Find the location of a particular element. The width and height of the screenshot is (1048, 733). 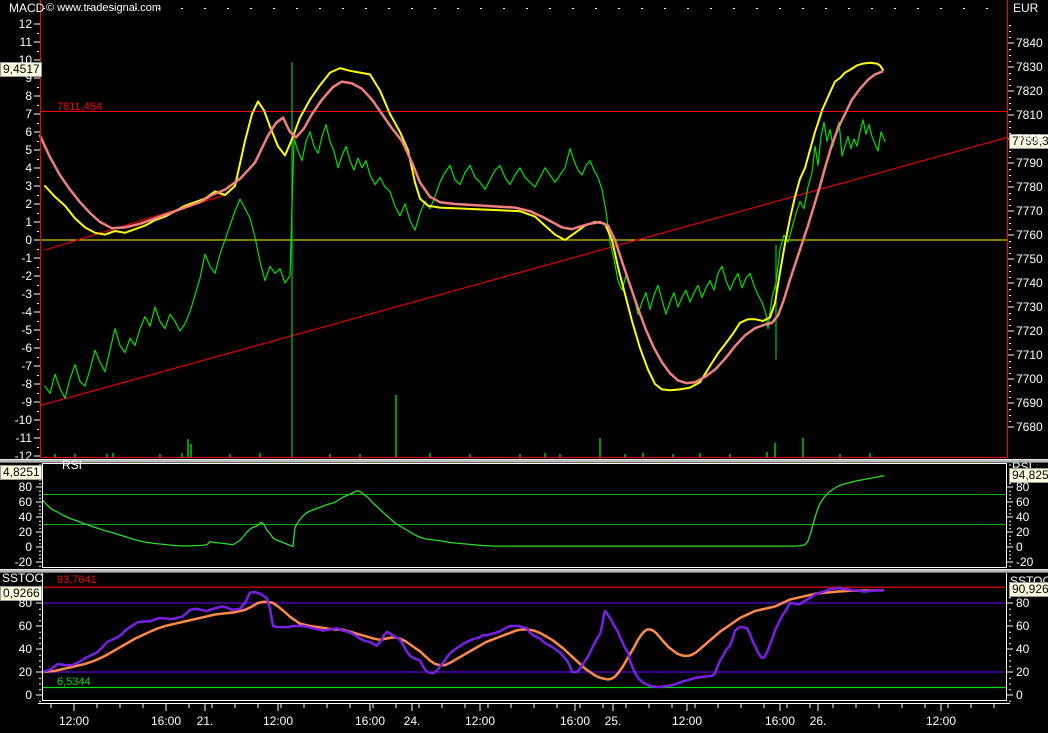

eur-axis-tick-label: 7700 is located at coordinates (1029, 379).